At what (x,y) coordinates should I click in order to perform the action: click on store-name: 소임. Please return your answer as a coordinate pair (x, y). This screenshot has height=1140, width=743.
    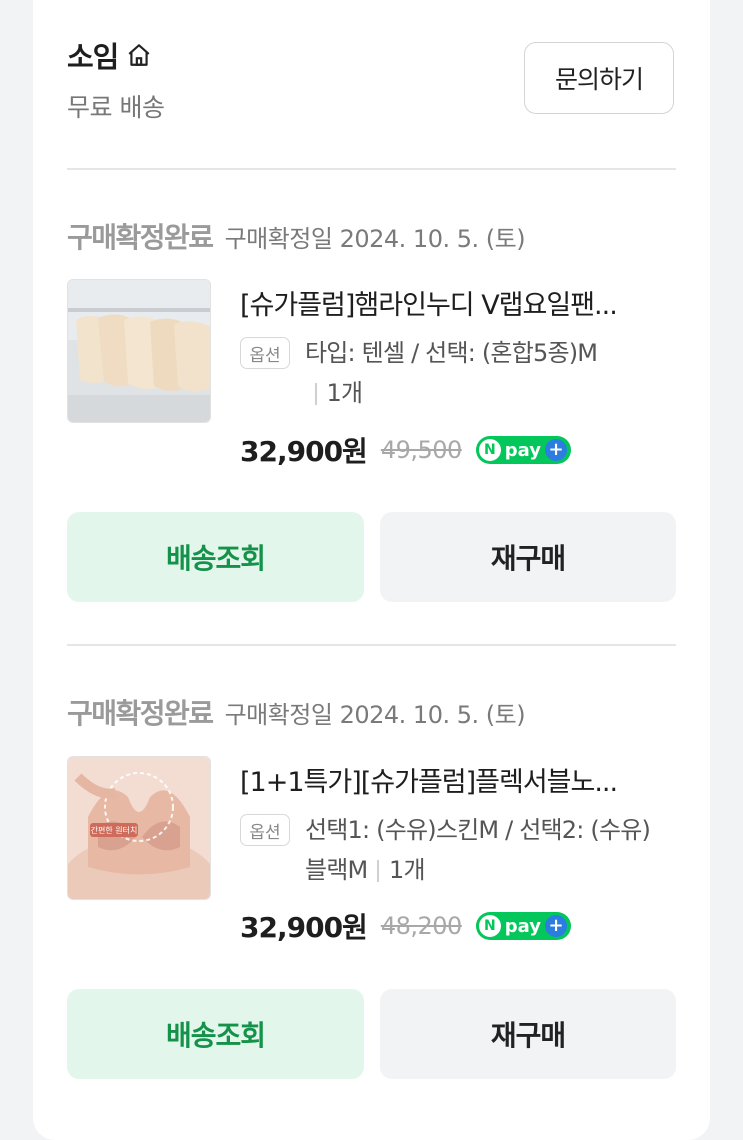
    Looking at the image, I should click on (109, 55).